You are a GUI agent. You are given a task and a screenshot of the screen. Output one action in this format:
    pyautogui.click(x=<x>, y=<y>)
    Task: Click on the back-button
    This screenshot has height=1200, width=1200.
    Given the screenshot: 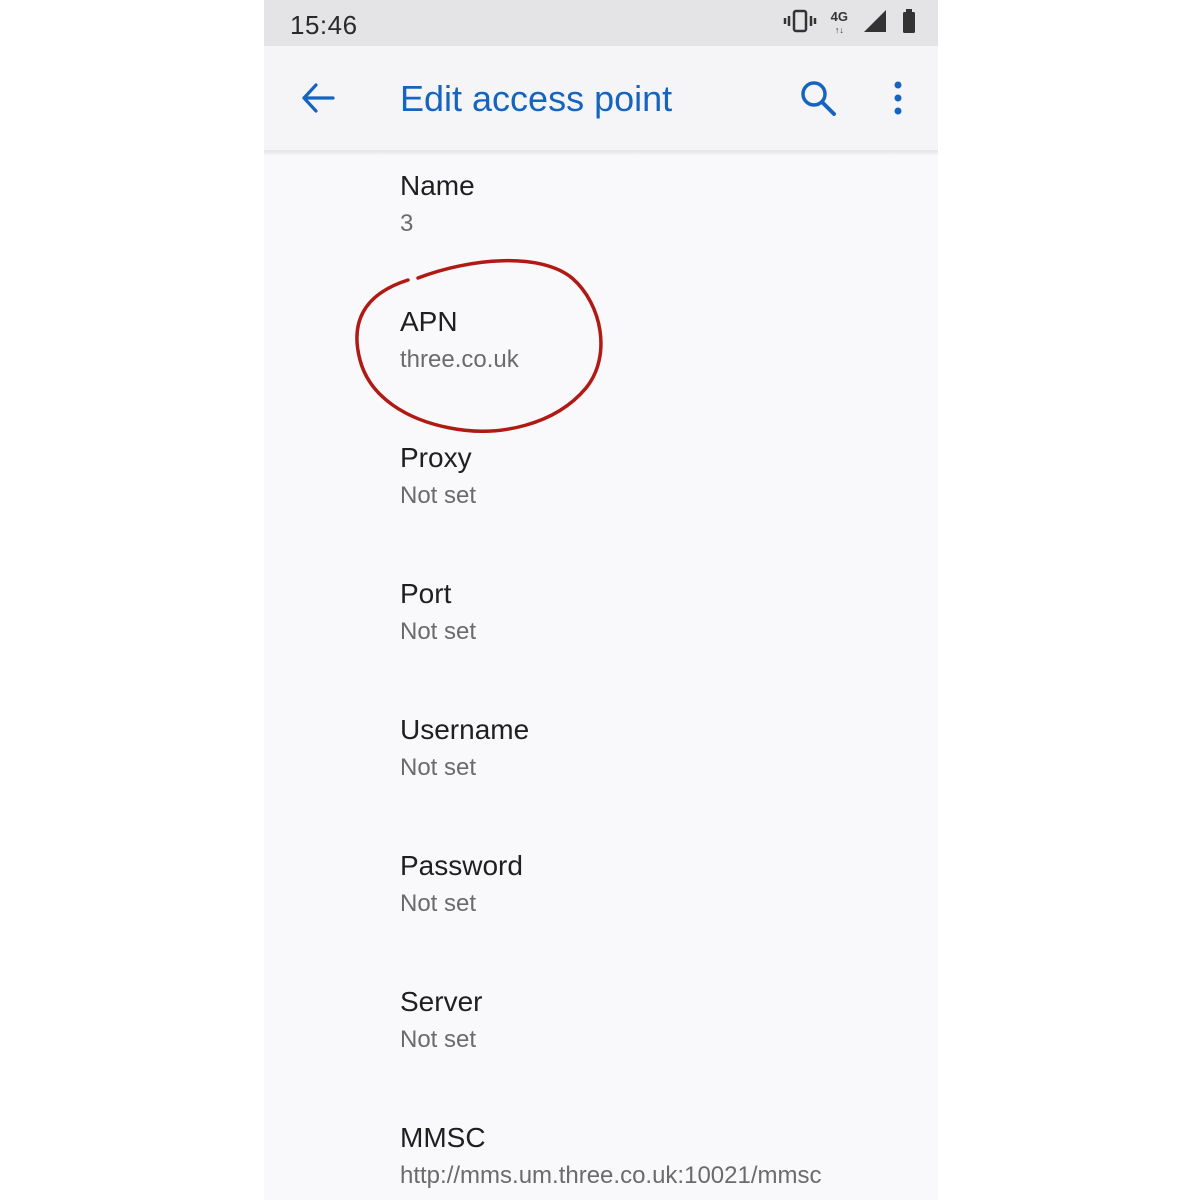 What is the action you would take?
    pyautogui.click(x=318, y=100)
    